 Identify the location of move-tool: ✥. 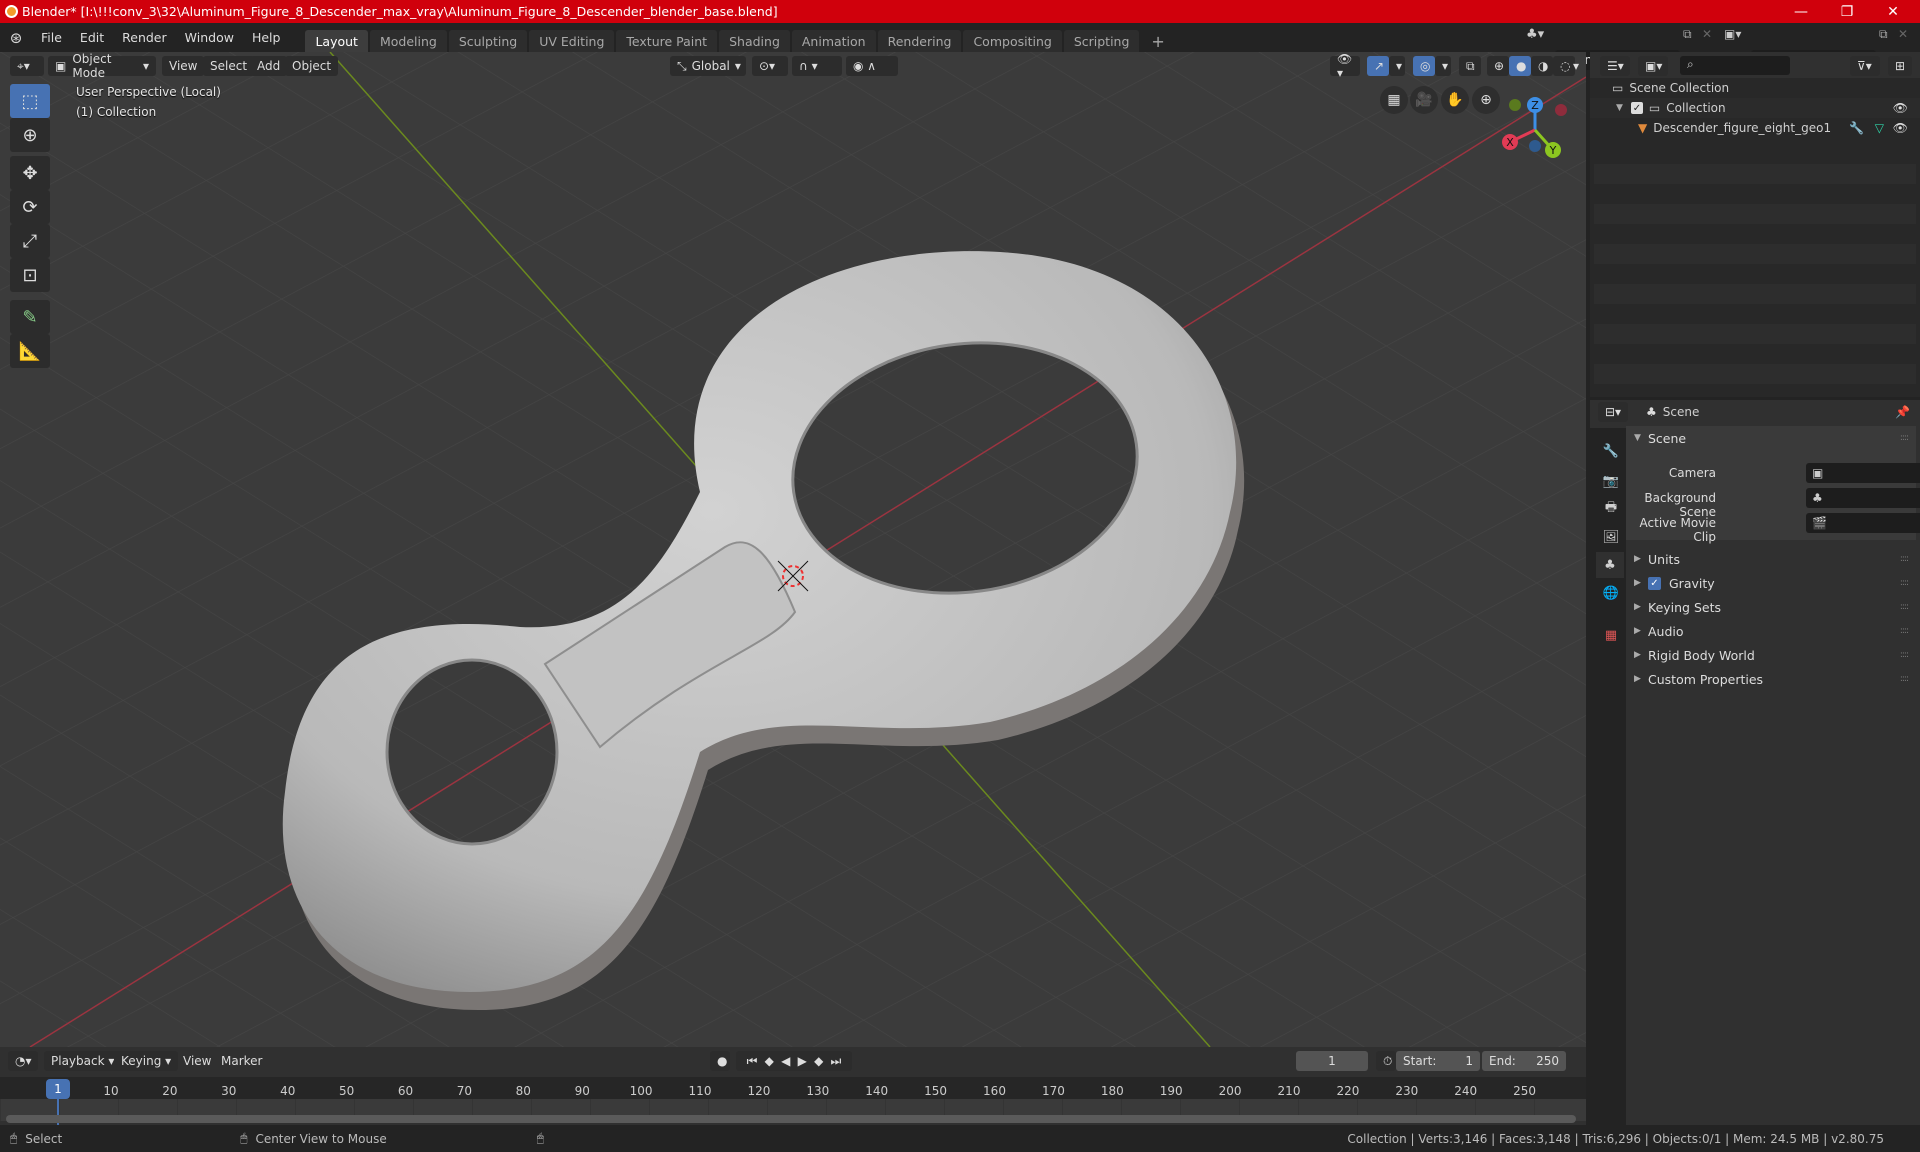
(30, 173).